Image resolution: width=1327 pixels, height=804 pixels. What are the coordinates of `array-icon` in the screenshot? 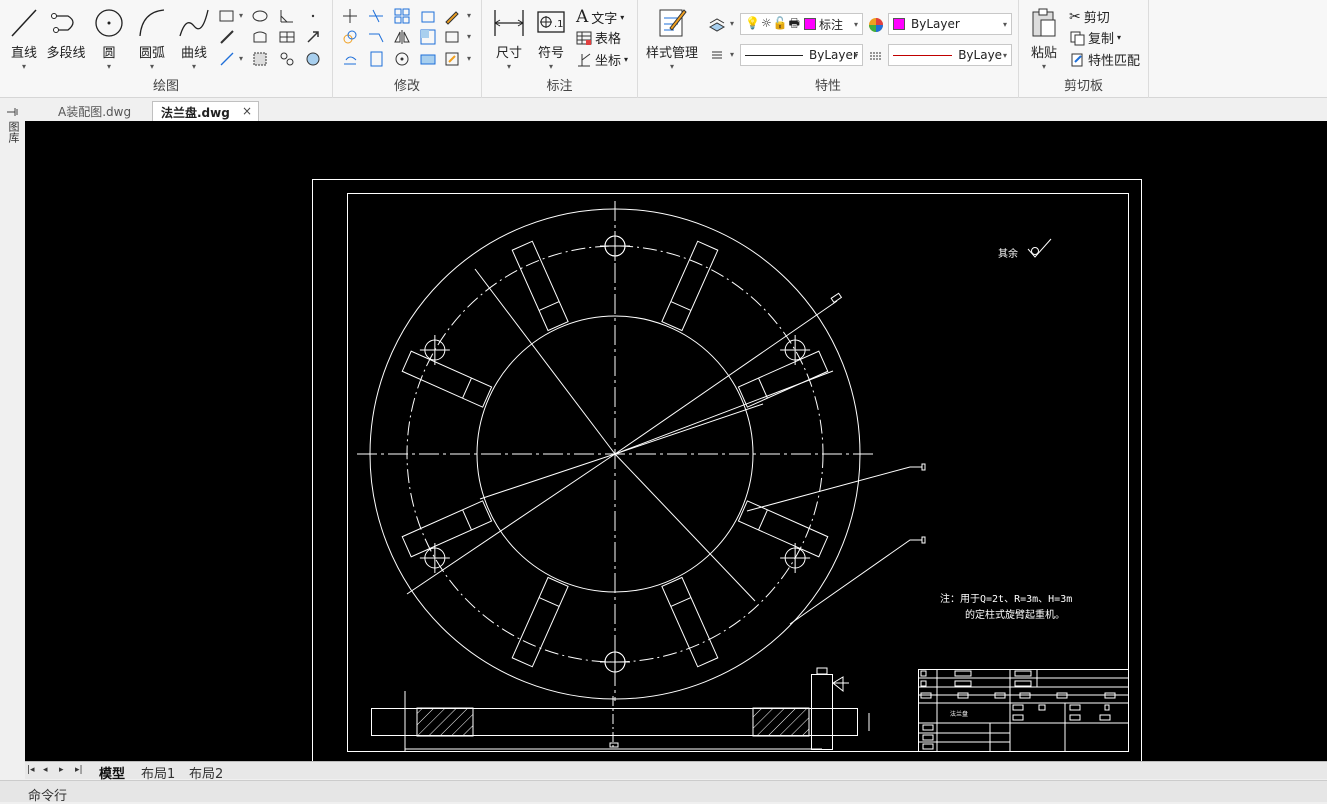 It's located at (402, 16).